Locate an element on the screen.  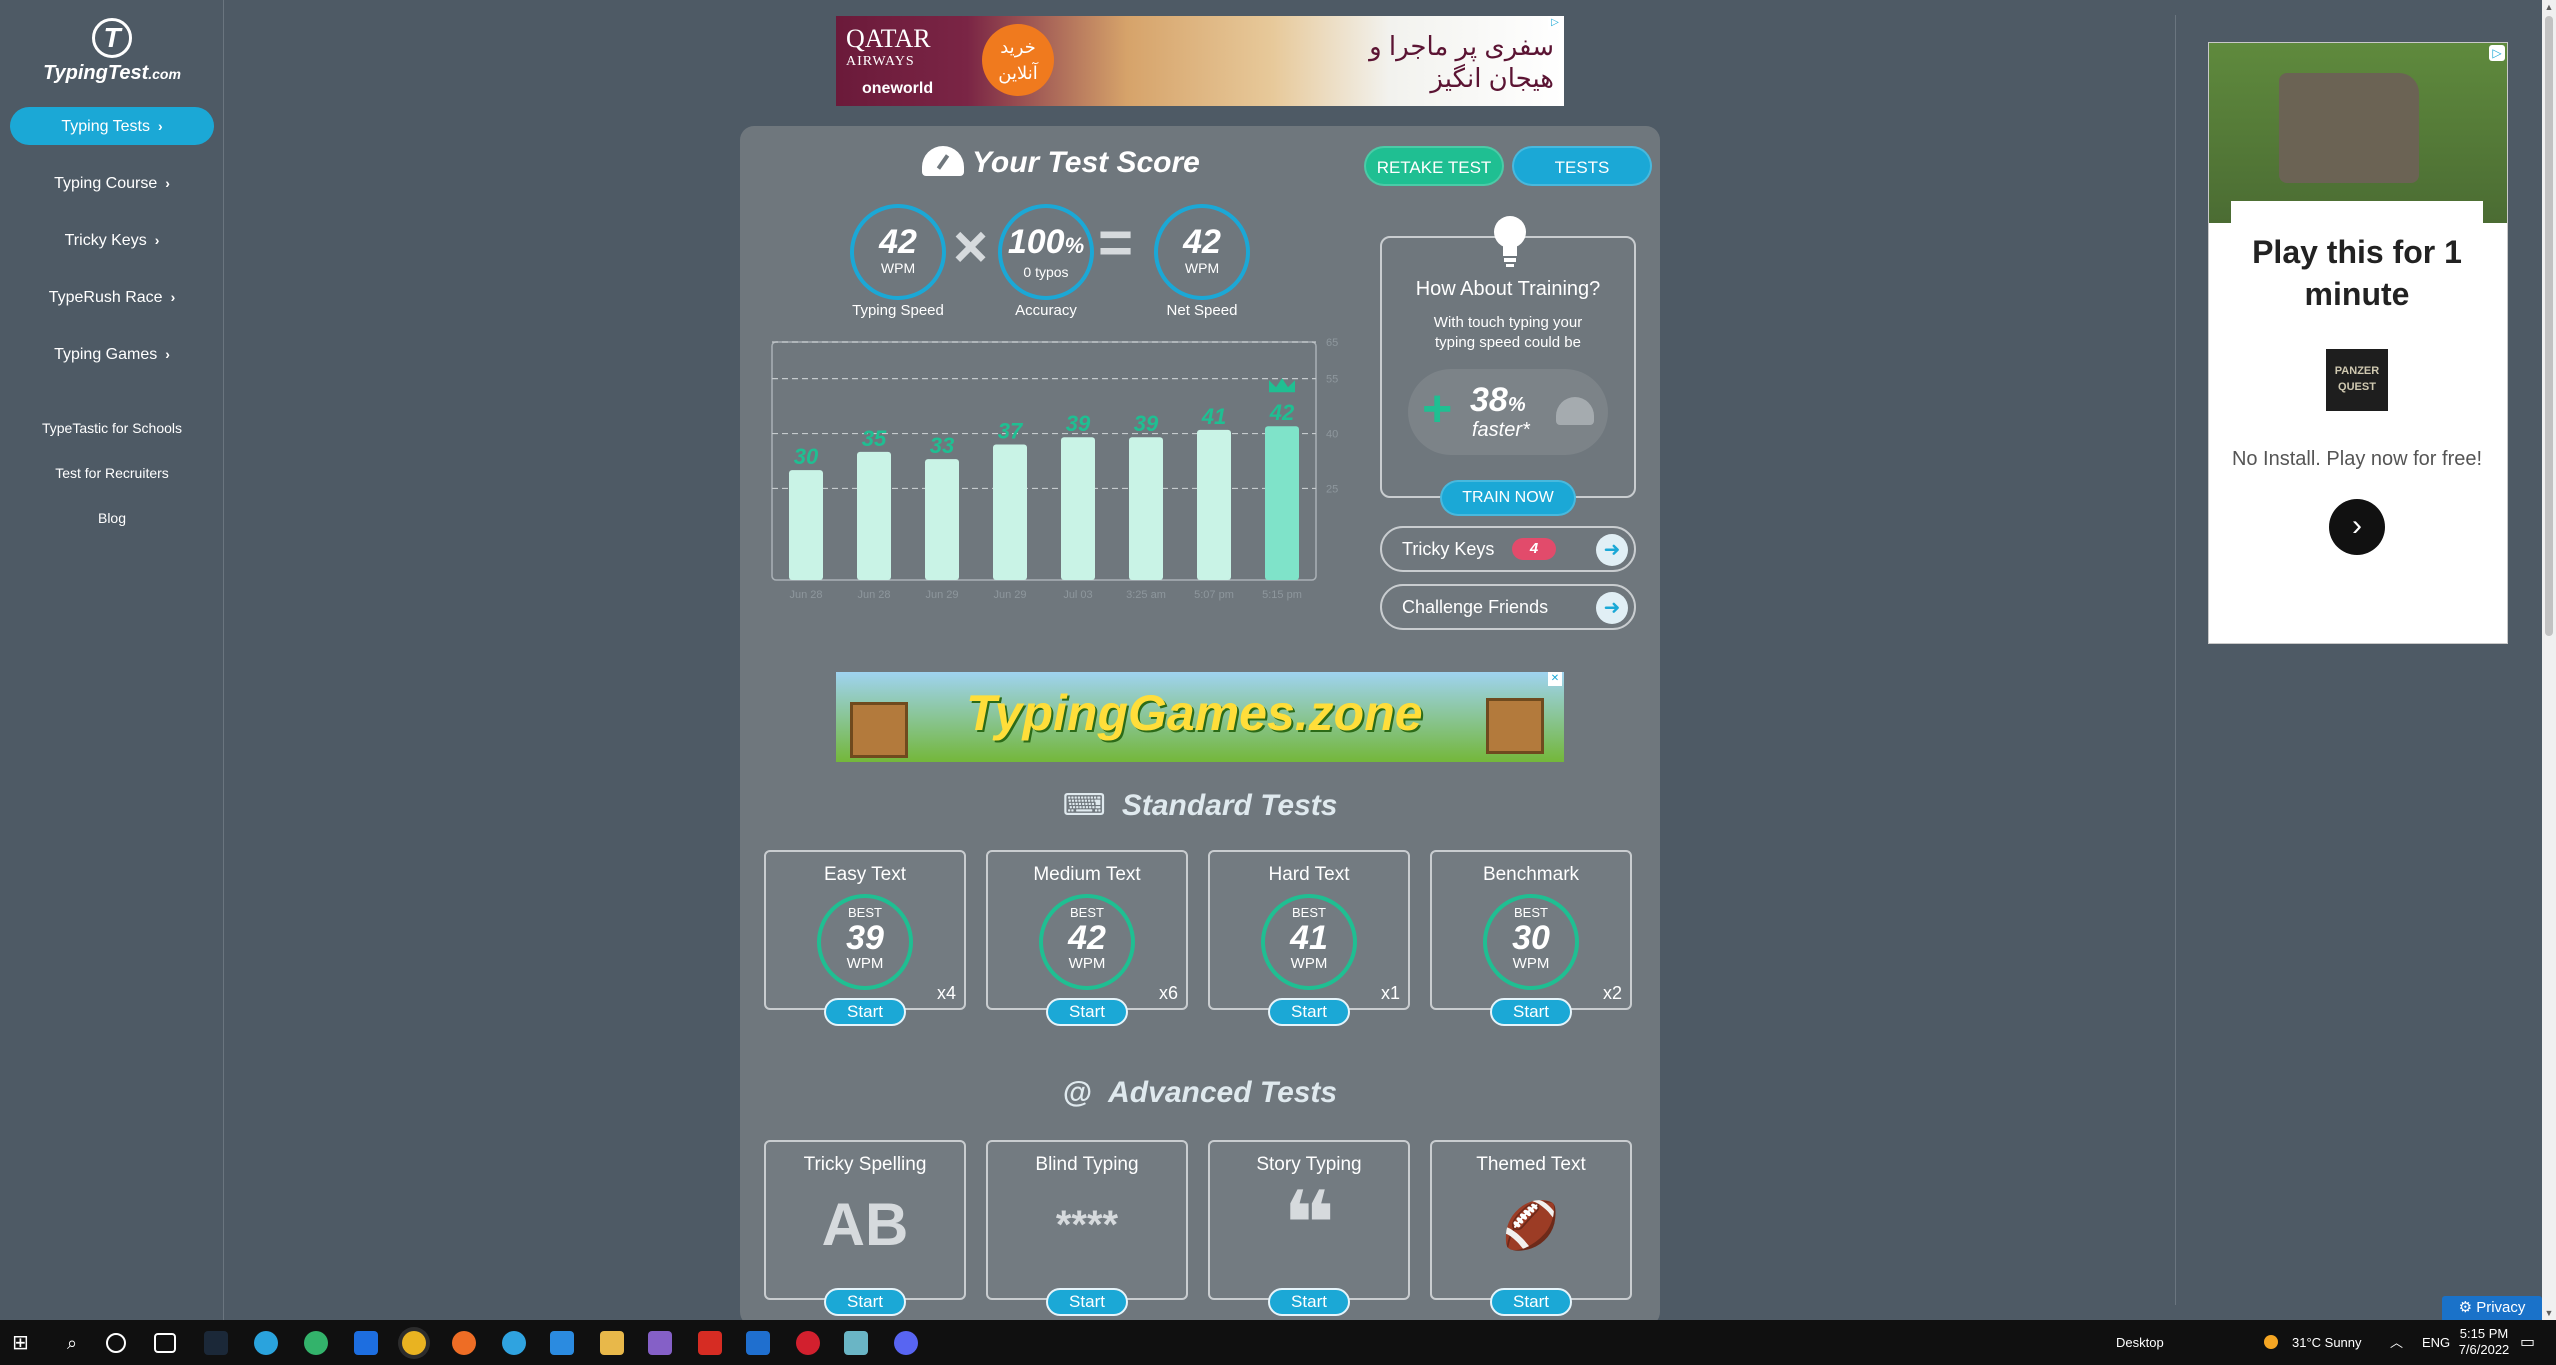
edge-icon is located at coordinates (316, 1343).